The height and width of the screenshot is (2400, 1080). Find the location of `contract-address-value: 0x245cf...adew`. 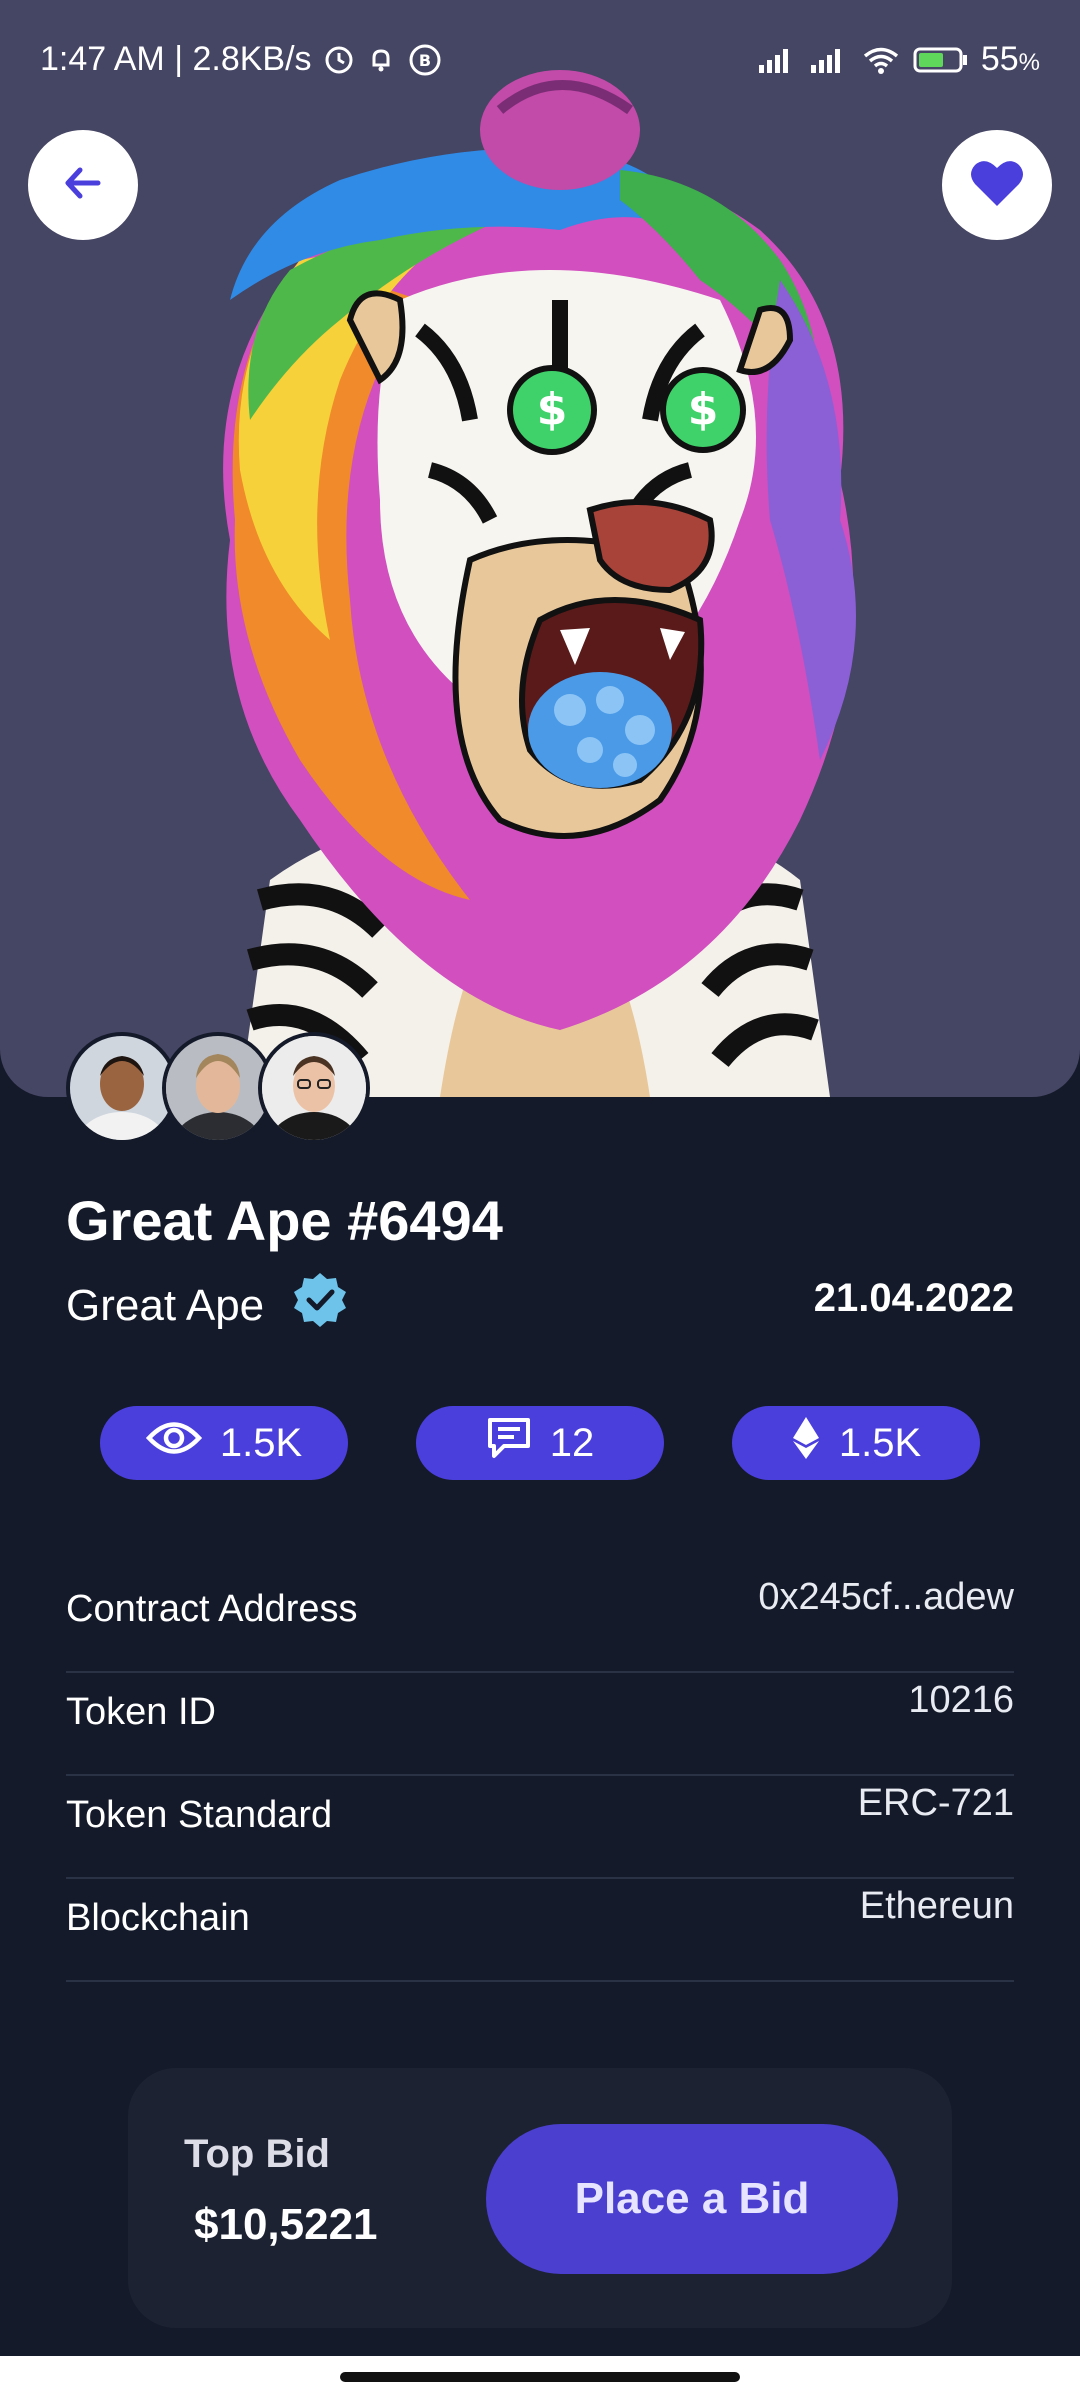

contract-address-value: 0x245cf...adew is located at coordinates (886, 1597).